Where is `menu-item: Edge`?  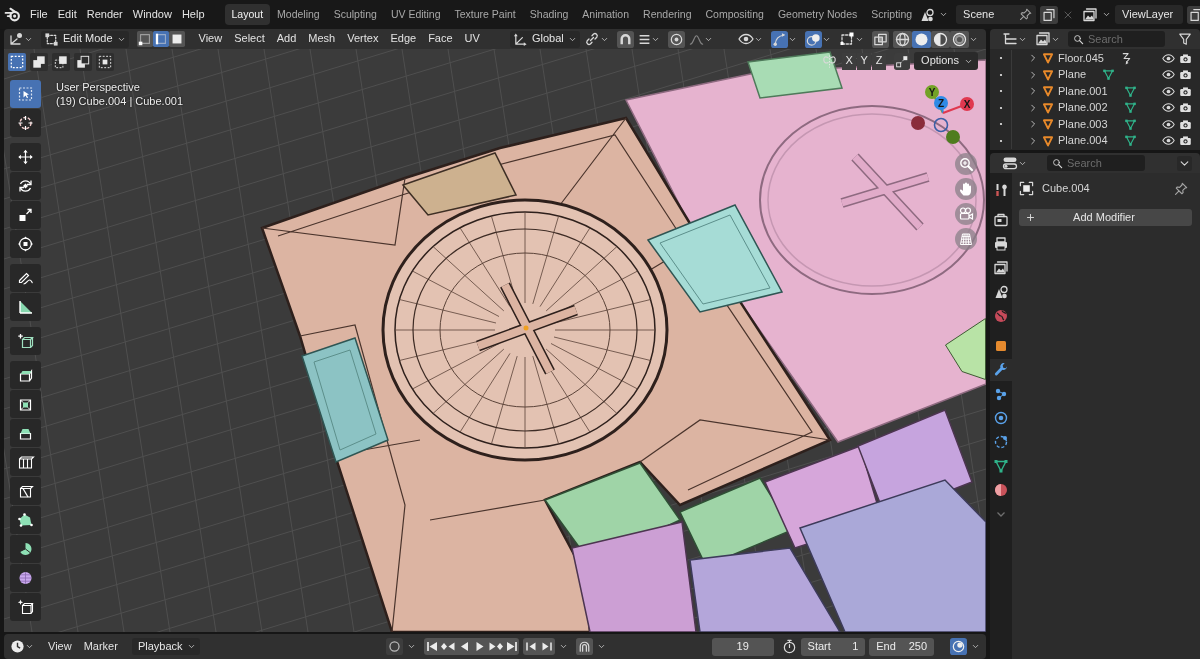
menu-item: Edge is located at coordinates (403, 39).